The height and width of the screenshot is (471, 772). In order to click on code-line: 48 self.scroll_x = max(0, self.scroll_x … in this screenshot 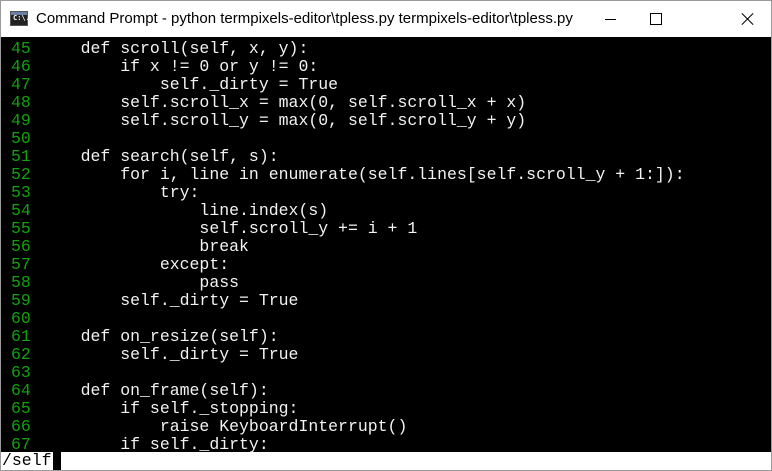, I will do `click(348, 103)`.